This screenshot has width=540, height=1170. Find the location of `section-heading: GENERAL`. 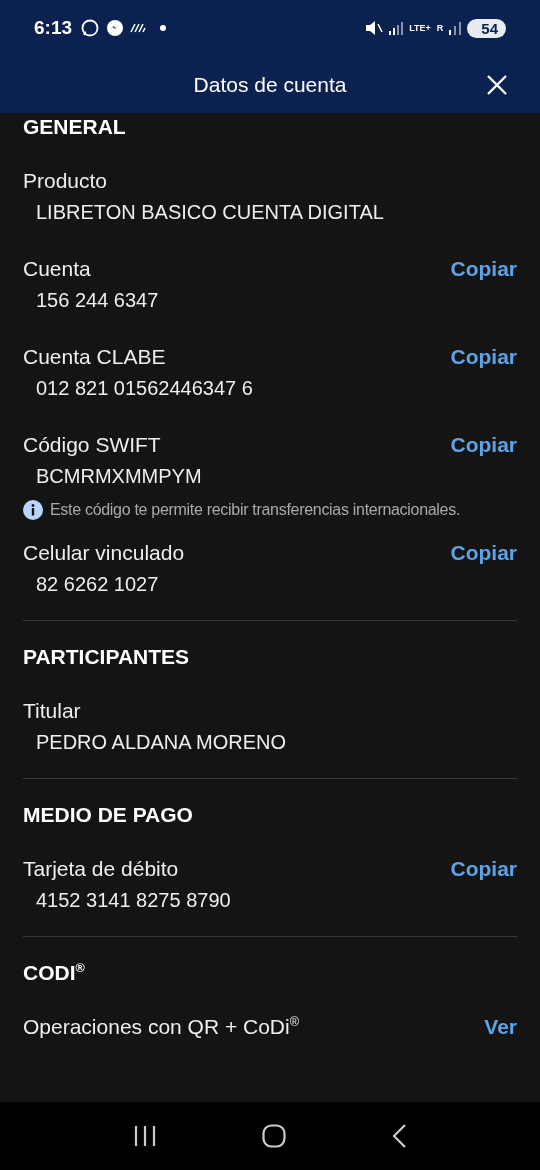

section-heading: GENERAL is located at coordinates (75, 127).